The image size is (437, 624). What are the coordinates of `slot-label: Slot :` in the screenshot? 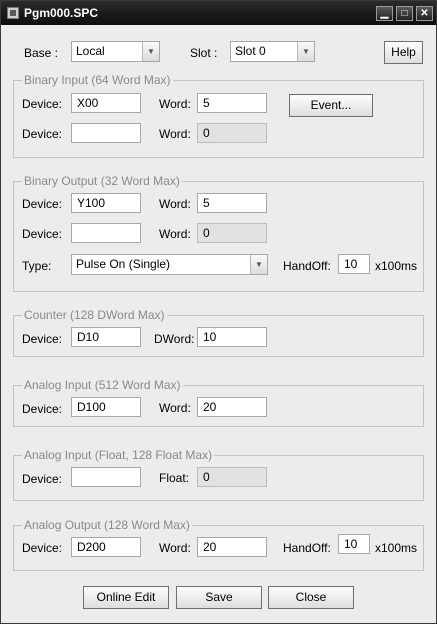 It's located at (204, 53).